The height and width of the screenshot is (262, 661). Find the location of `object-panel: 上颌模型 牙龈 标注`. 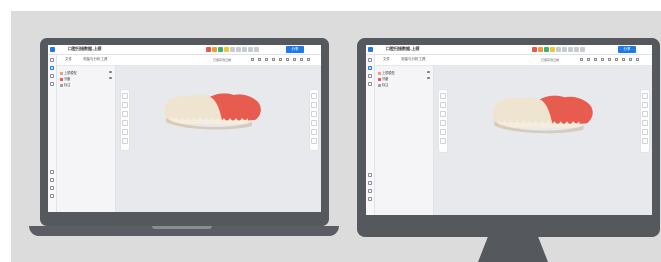

object-panel: 上颌模型 牙龈 标注 is located at coordinates (404, 140).